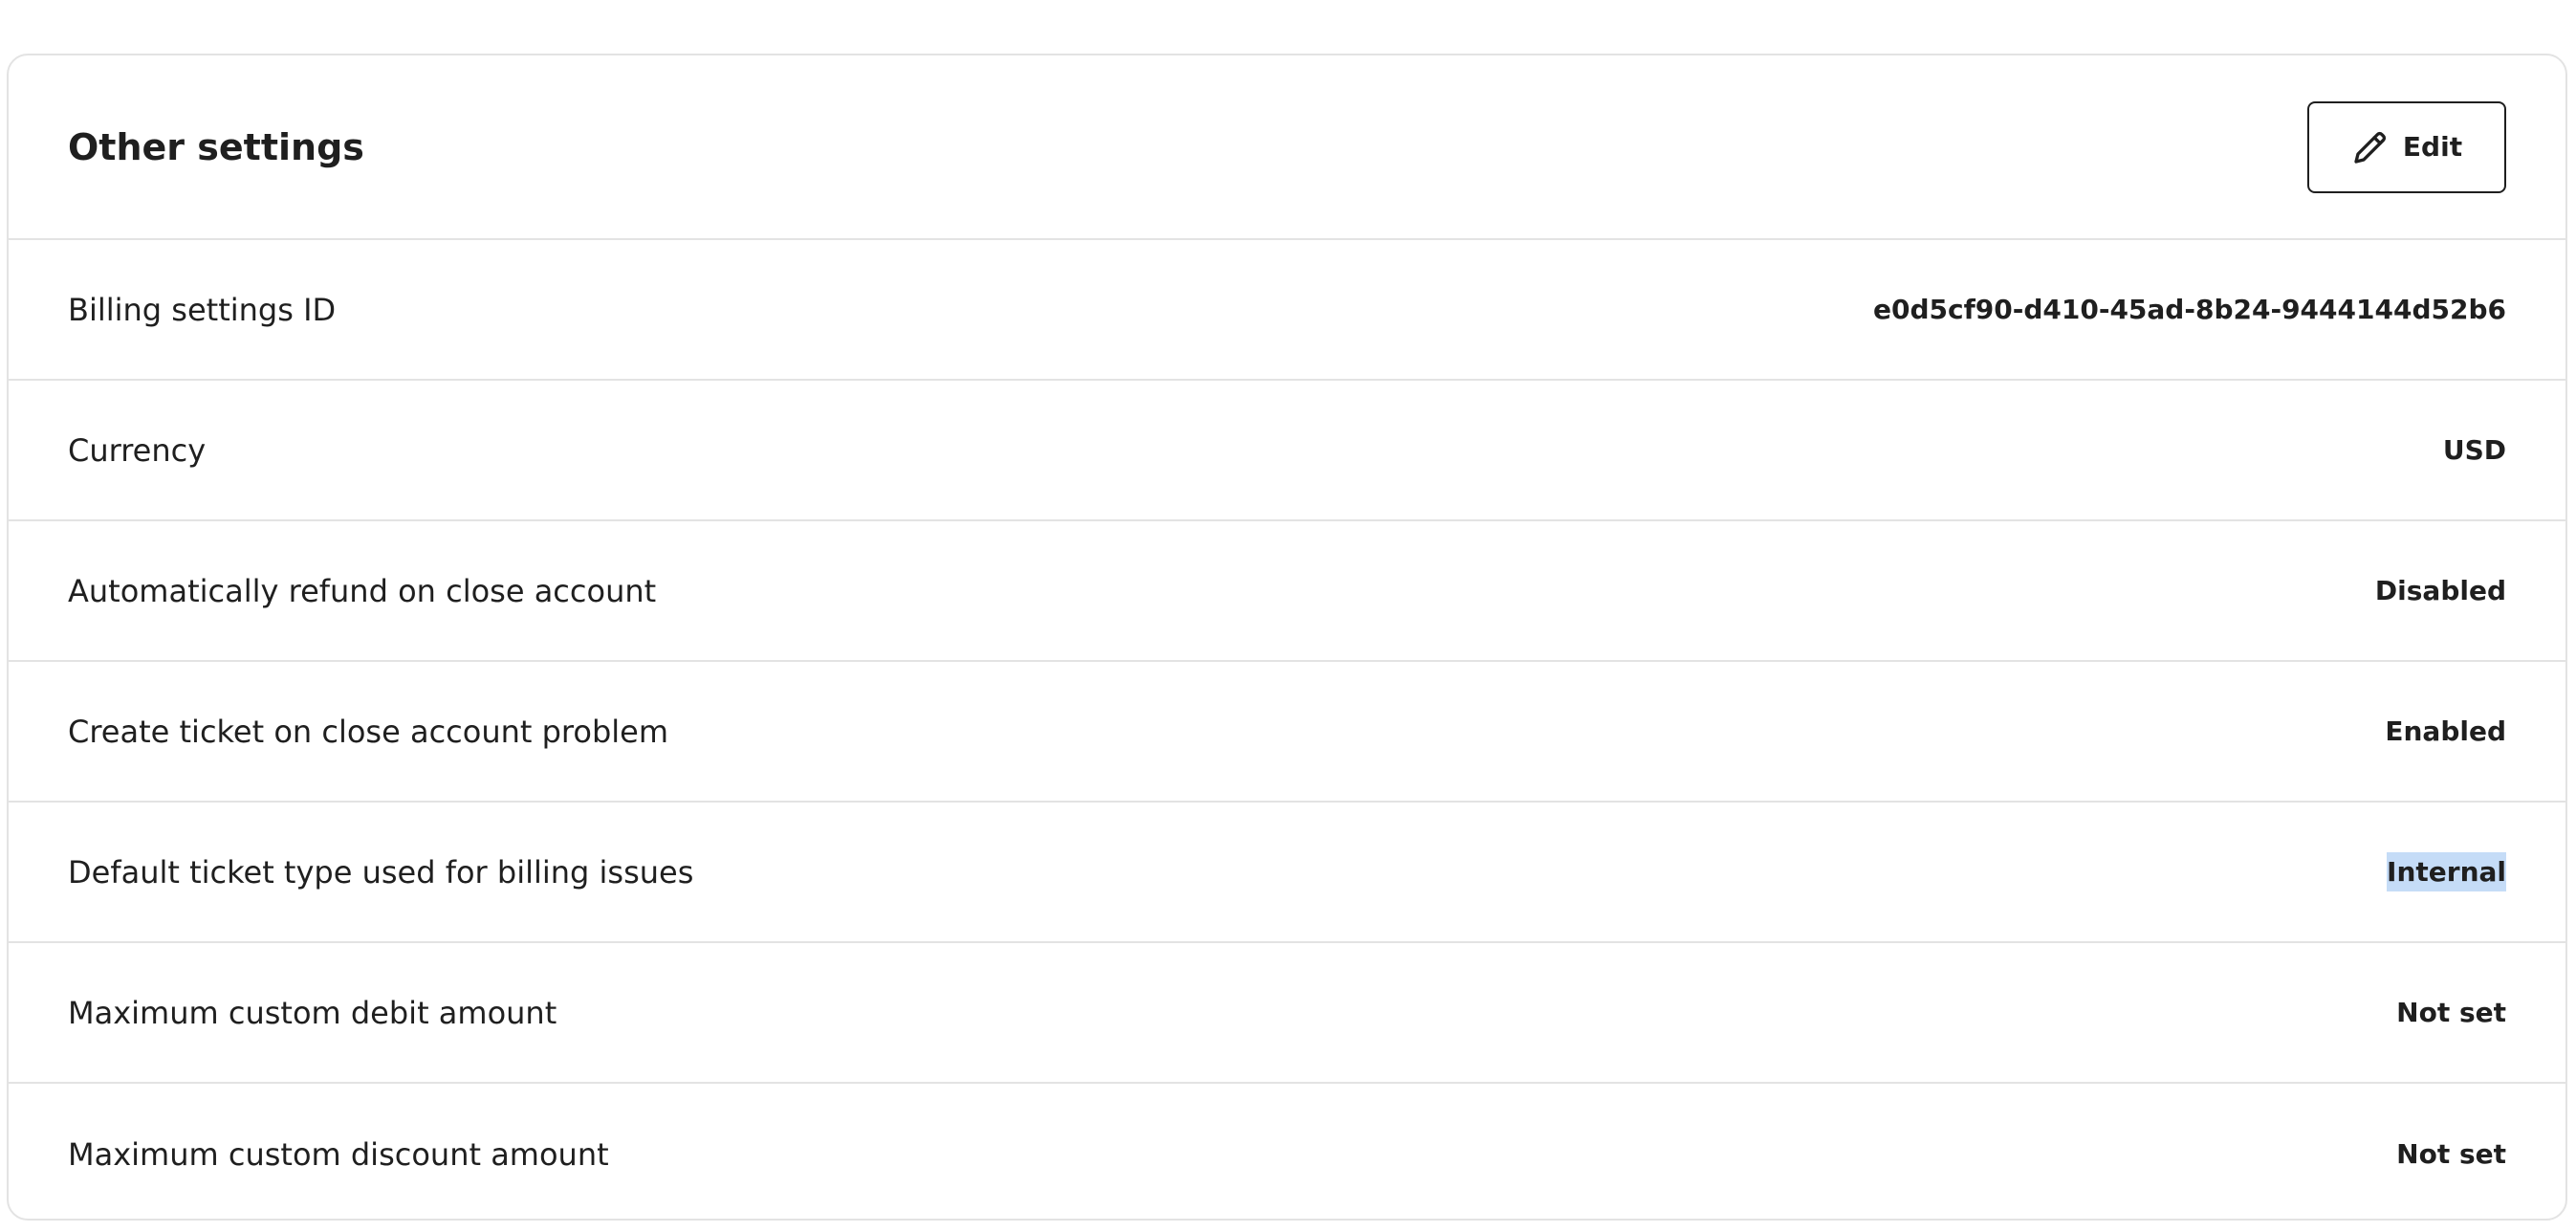  What do you see at coordinates (368, 731) in the screenshot?
I see `setting-label: Create ticket on close account problem` at bounding box center [368, 731].